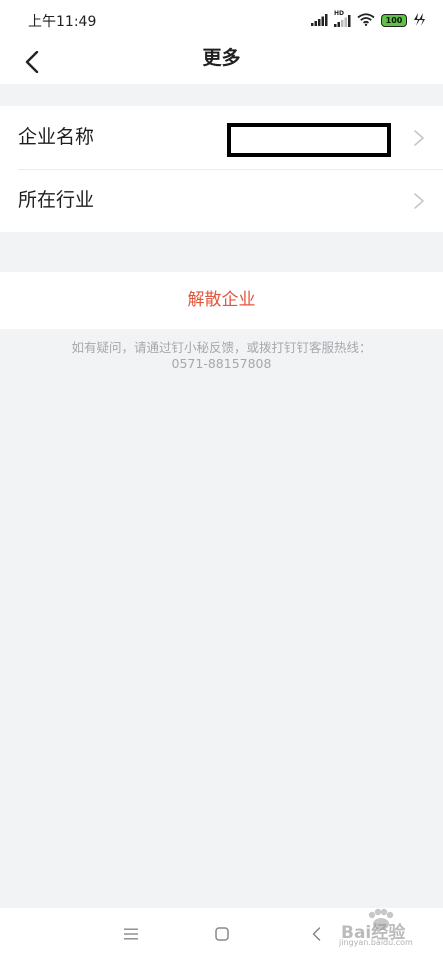 The image size is (443, 960). Describe the element at coordinates (221, 20) in the screenshot. I see `status-bar: 上午11:49 HD 100` at that location.